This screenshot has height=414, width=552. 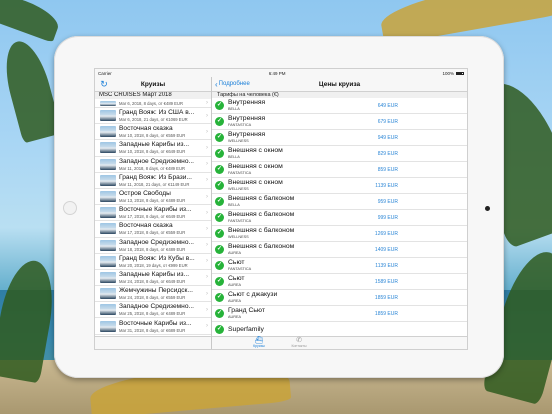 I want to click on fare-row: ✓ Сьют FANTASTICA 1139 EUR, so click(x=339, y=266).